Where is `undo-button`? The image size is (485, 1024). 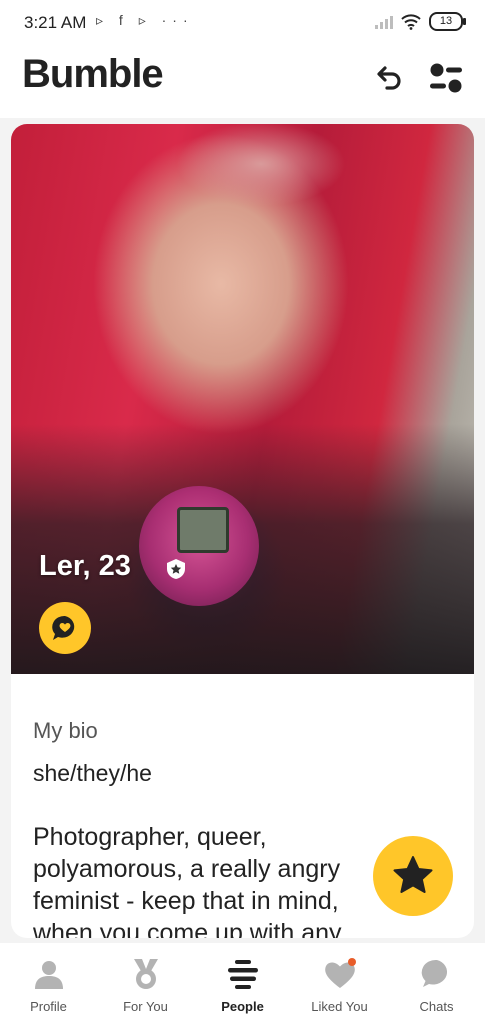 undo-button is located at coordinates (390, 78).